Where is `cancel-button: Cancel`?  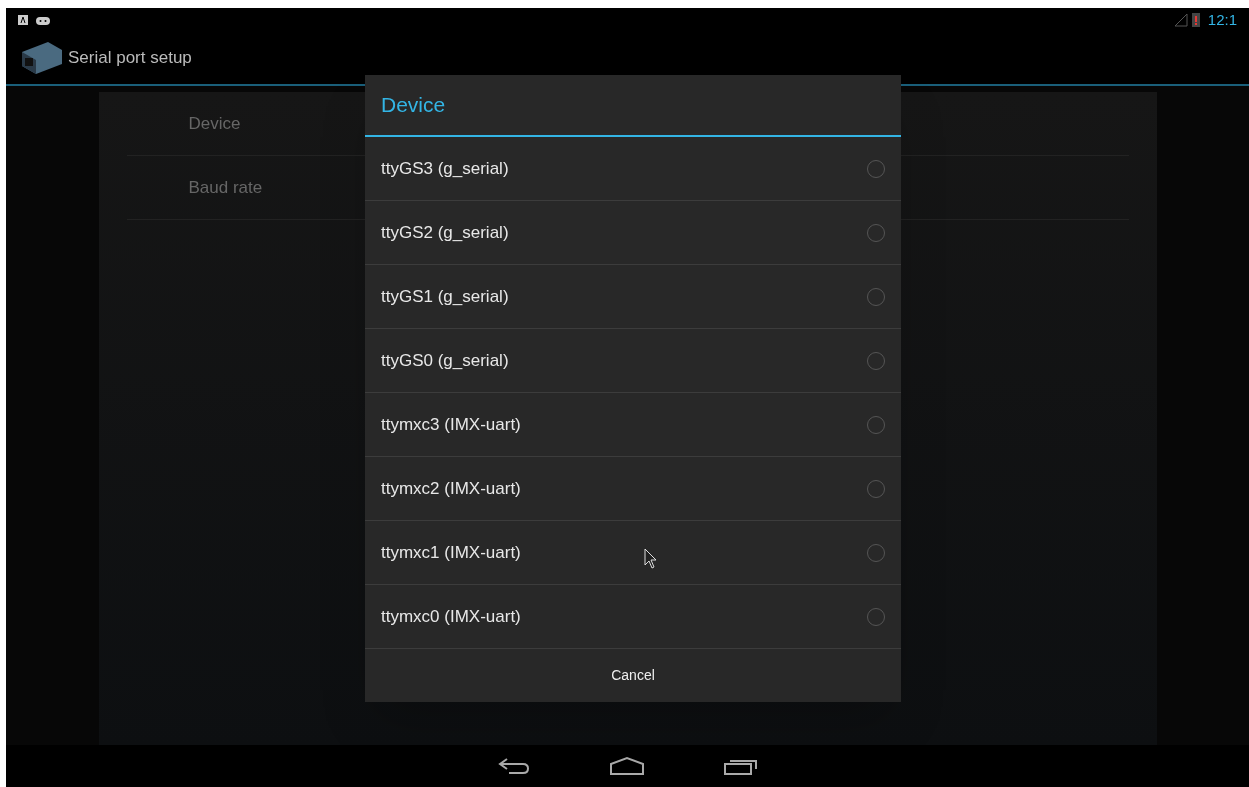 cancel-button: Cancel is located at coordinates (633, 675).